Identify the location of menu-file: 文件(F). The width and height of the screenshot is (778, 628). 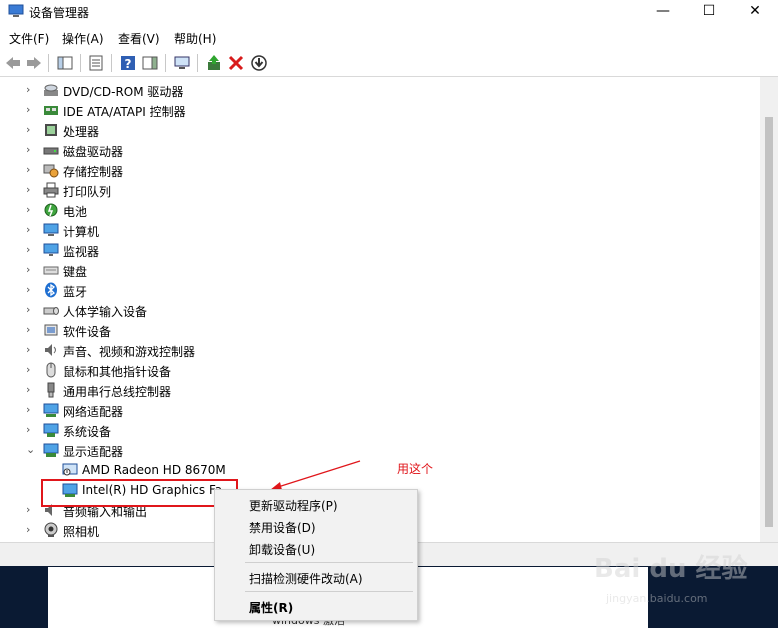
(29, 38).